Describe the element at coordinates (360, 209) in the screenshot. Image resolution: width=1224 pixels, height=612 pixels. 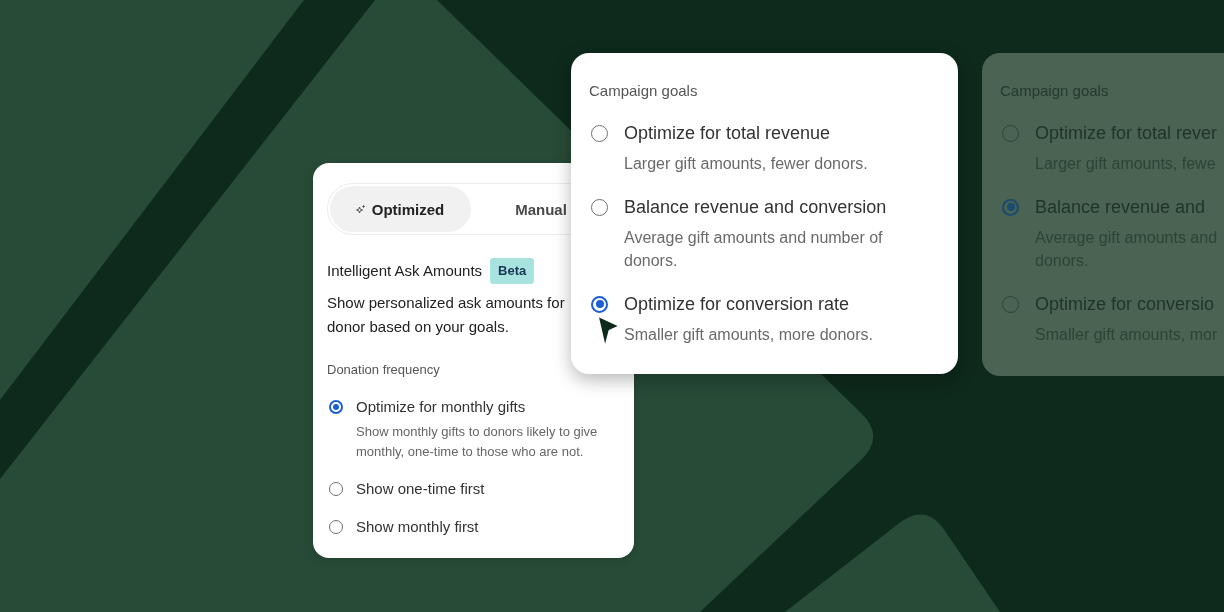
I see `sparkle-icon` at that location.